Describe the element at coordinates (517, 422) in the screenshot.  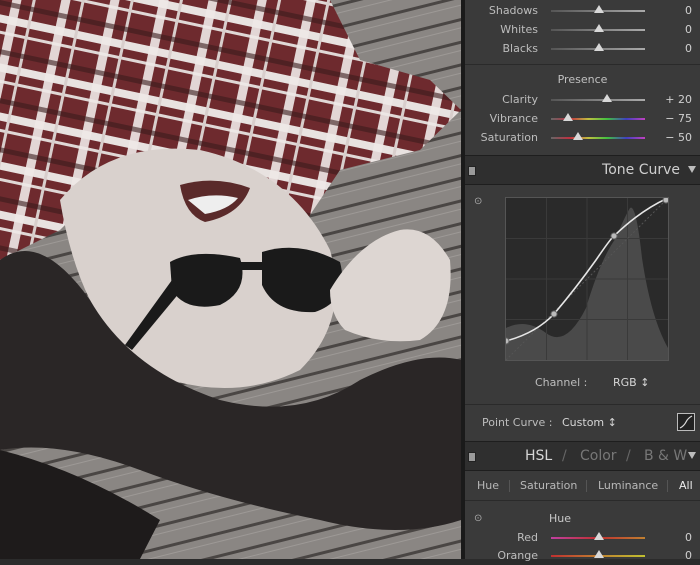
I see `point-curve-label: Point Curve :` at that location.